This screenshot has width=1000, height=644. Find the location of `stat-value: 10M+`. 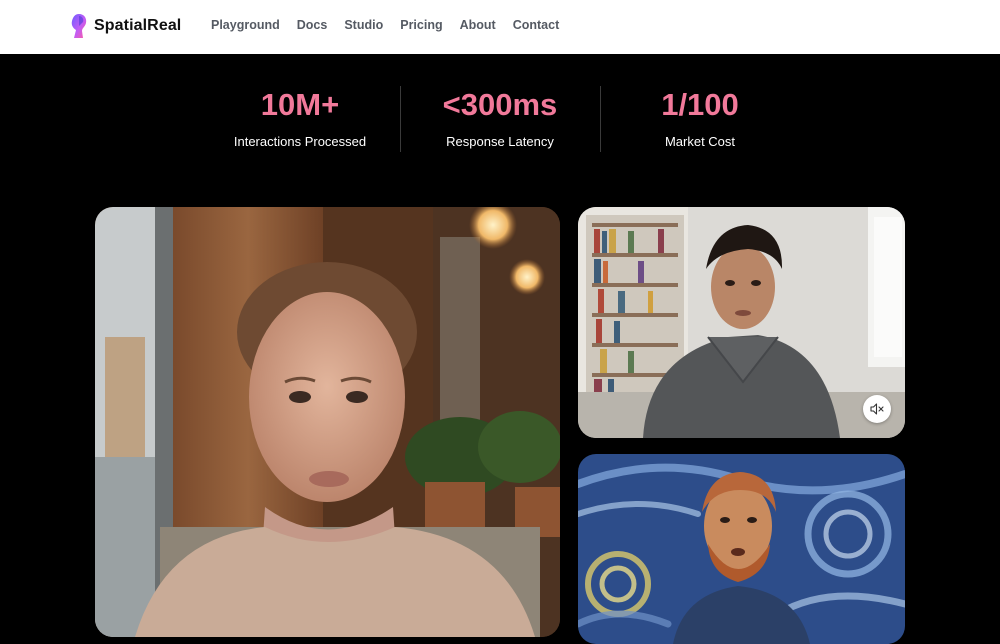

stat-value: 10M+ is located at coordinates (300, 104).